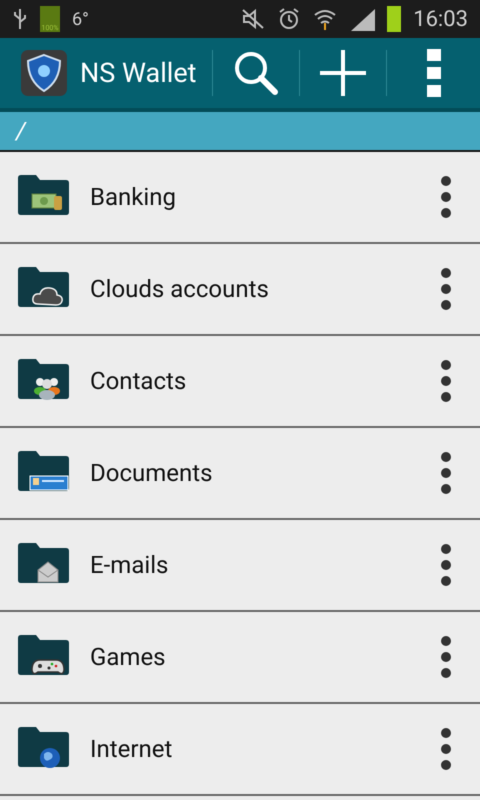 The image size is (480, 800). What do you see at coordinates (80, 20) in the screenshot?
I see `temperature-text: 6°` at bounding box center [80, 20].